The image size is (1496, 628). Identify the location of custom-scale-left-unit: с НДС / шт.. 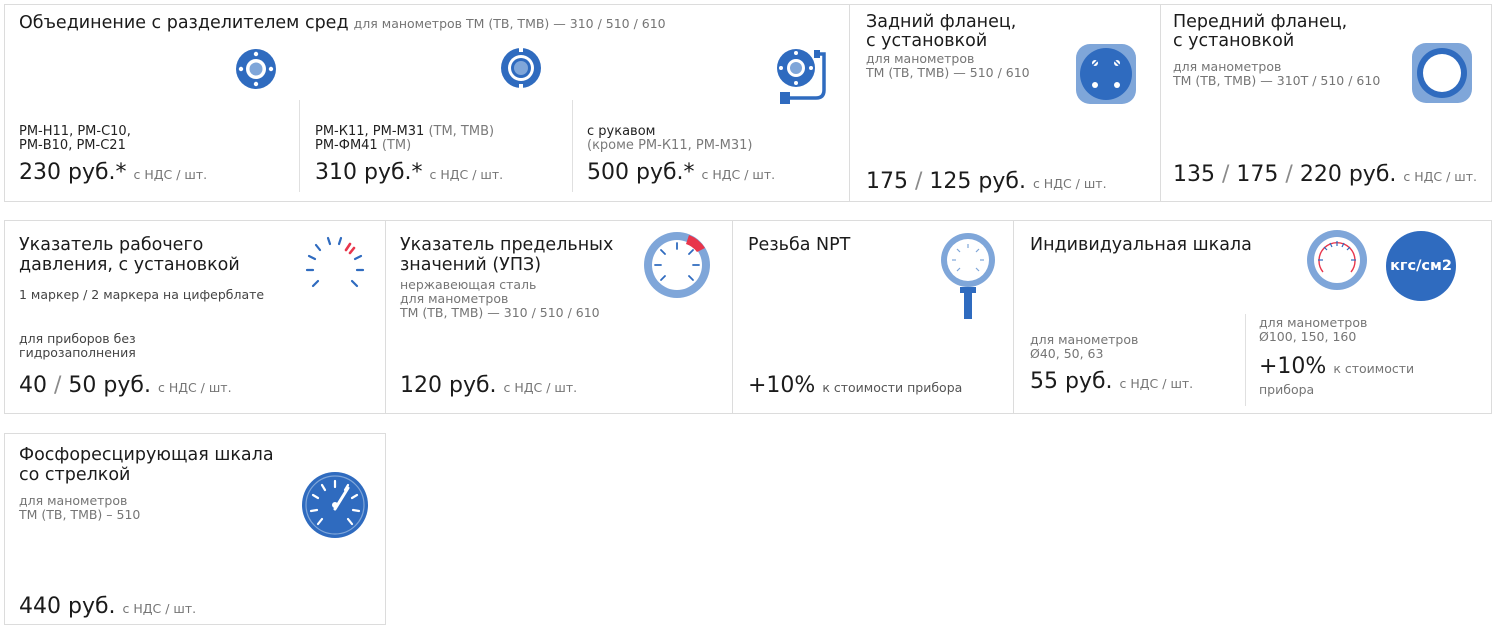
(1156, 383).